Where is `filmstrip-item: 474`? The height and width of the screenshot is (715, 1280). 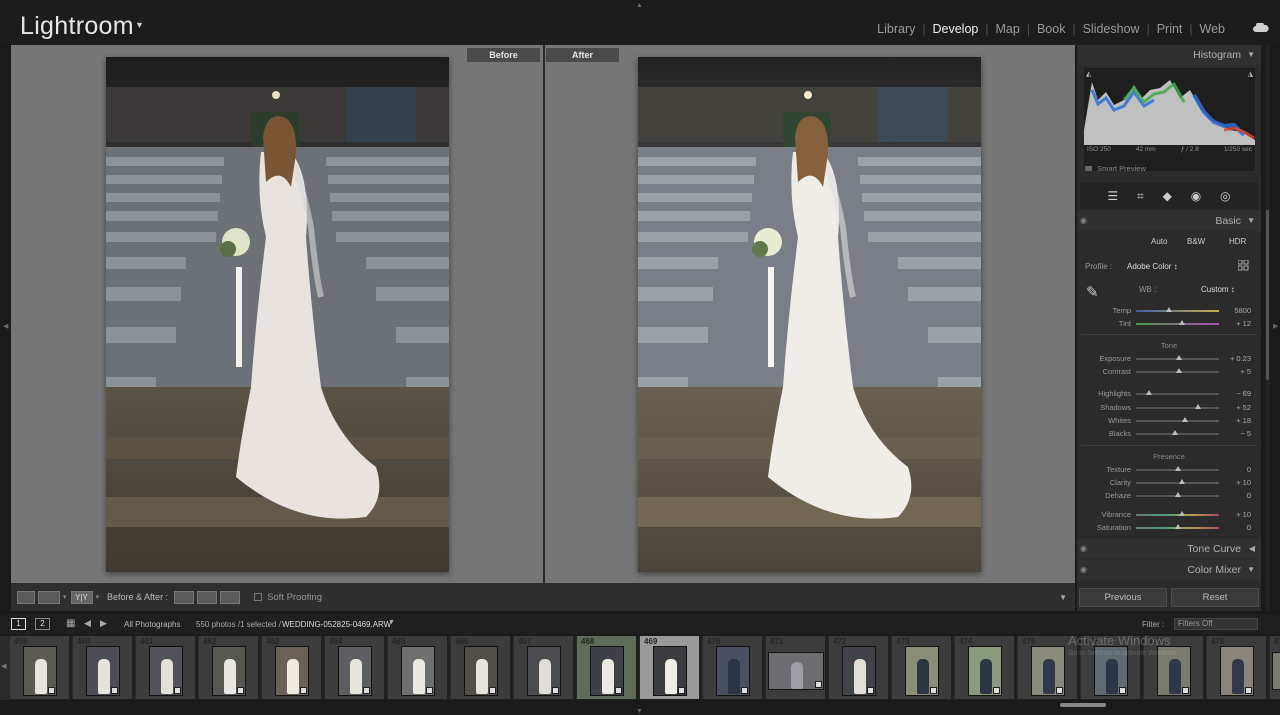 filmstrip-item: 474 is located at coordinates (984, 667).